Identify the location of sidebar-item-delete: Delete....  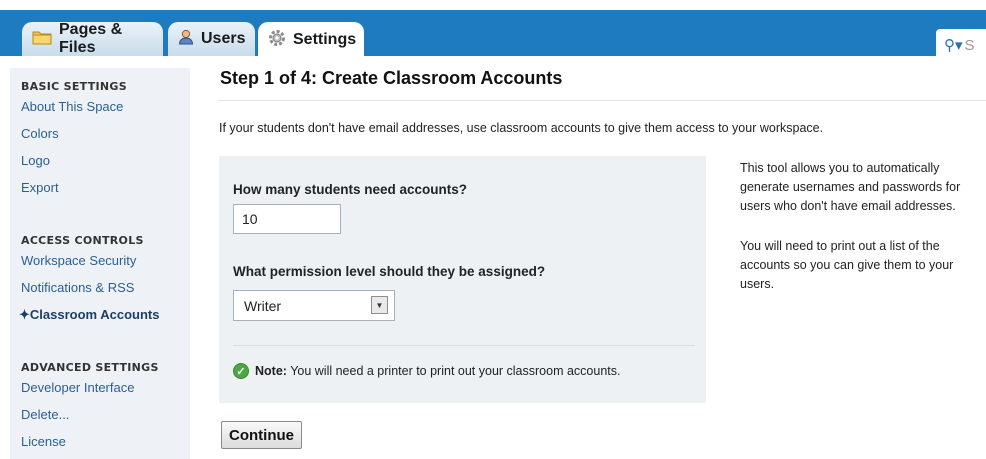
(45, 414).